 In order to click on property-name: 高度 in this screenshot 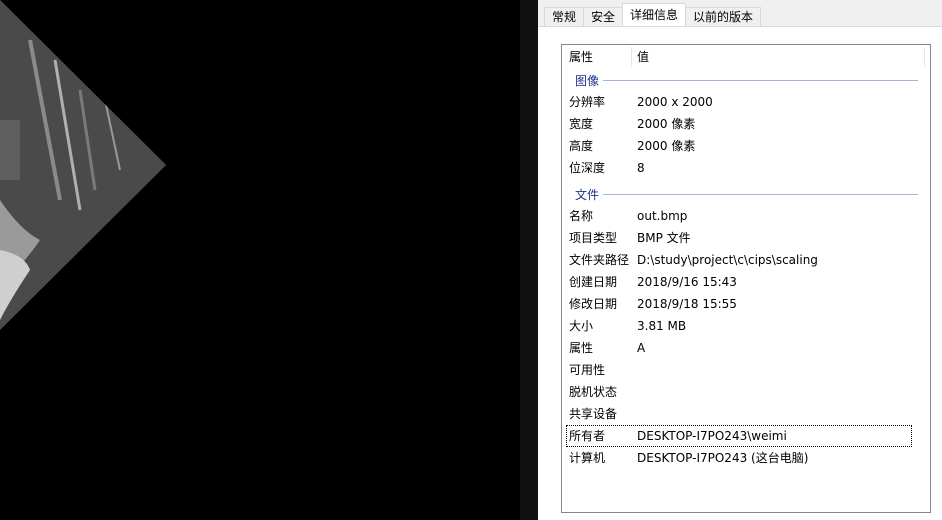, I will do `click(581, 146)`.